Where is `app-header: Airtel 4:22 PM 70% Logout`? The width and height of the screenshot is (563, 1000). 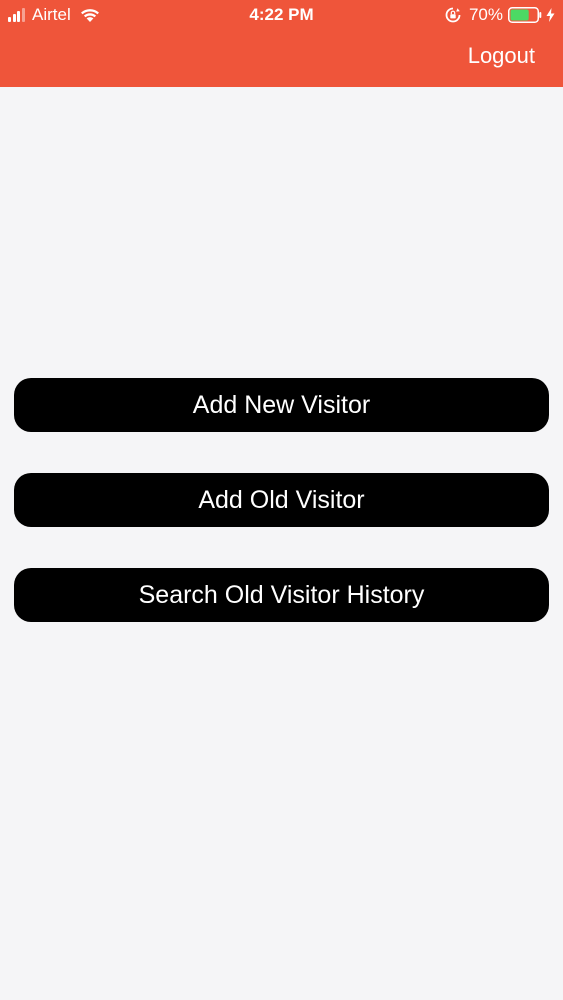 app-header: Airtel 4:22 PM 70% Logout is located at coordinates (281, 43).